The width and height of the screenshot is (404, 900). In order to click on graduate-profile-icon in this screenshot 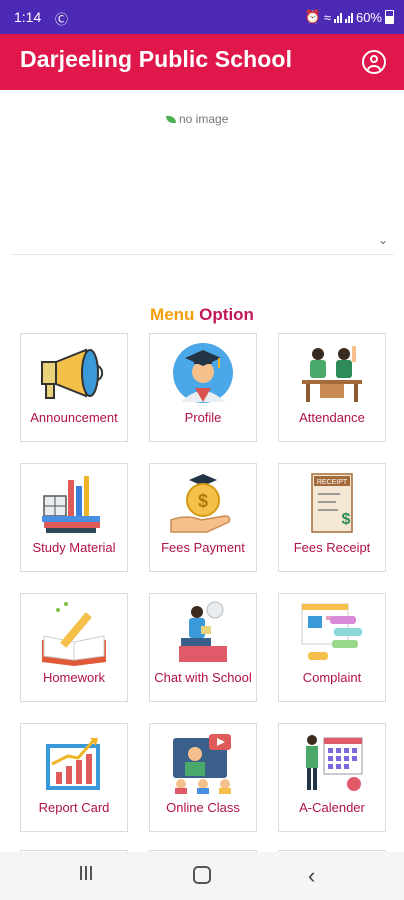, I will do `click(203, 373)`.